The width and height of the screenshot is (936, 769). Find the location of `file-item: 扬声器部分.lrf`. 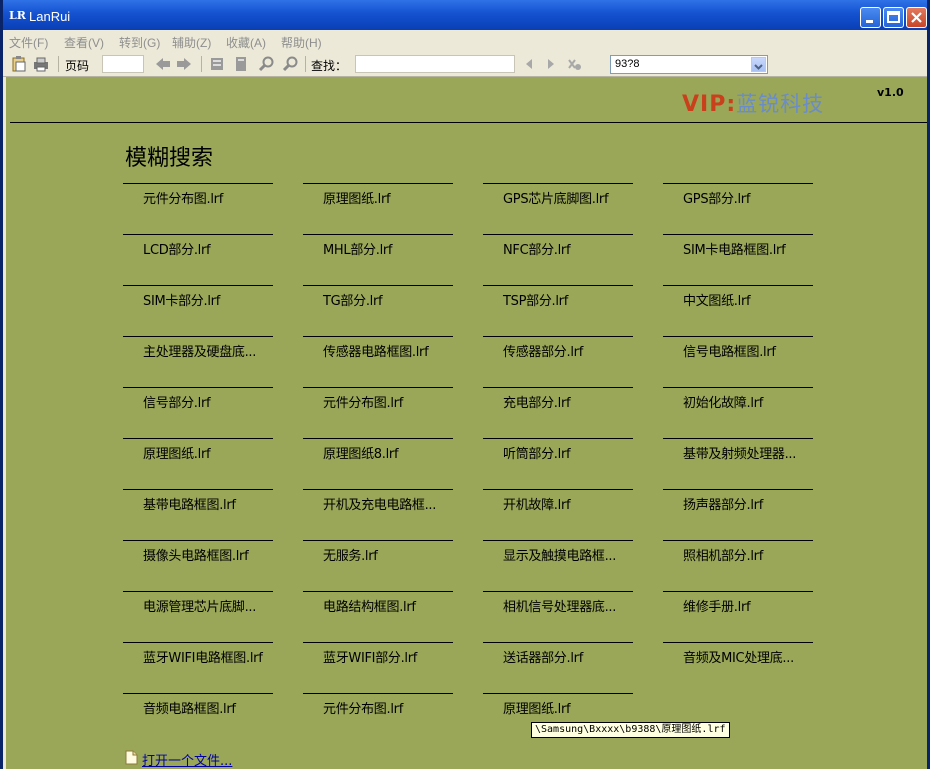

file-item: 扬声器部分.lrf is located at coordinates (738, 507).